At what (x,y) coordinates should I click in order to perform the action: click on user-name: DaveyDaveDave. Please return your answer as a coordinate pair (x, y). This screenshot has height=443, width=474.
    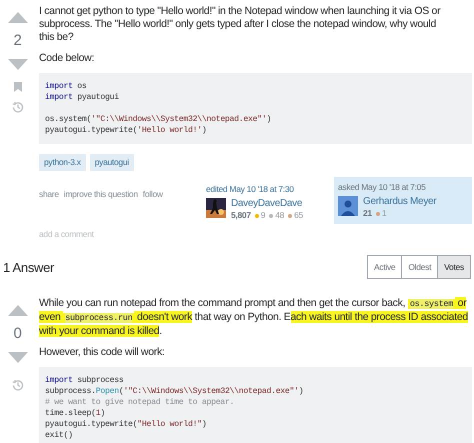
    Looking at the image, I should click on (267, 204).